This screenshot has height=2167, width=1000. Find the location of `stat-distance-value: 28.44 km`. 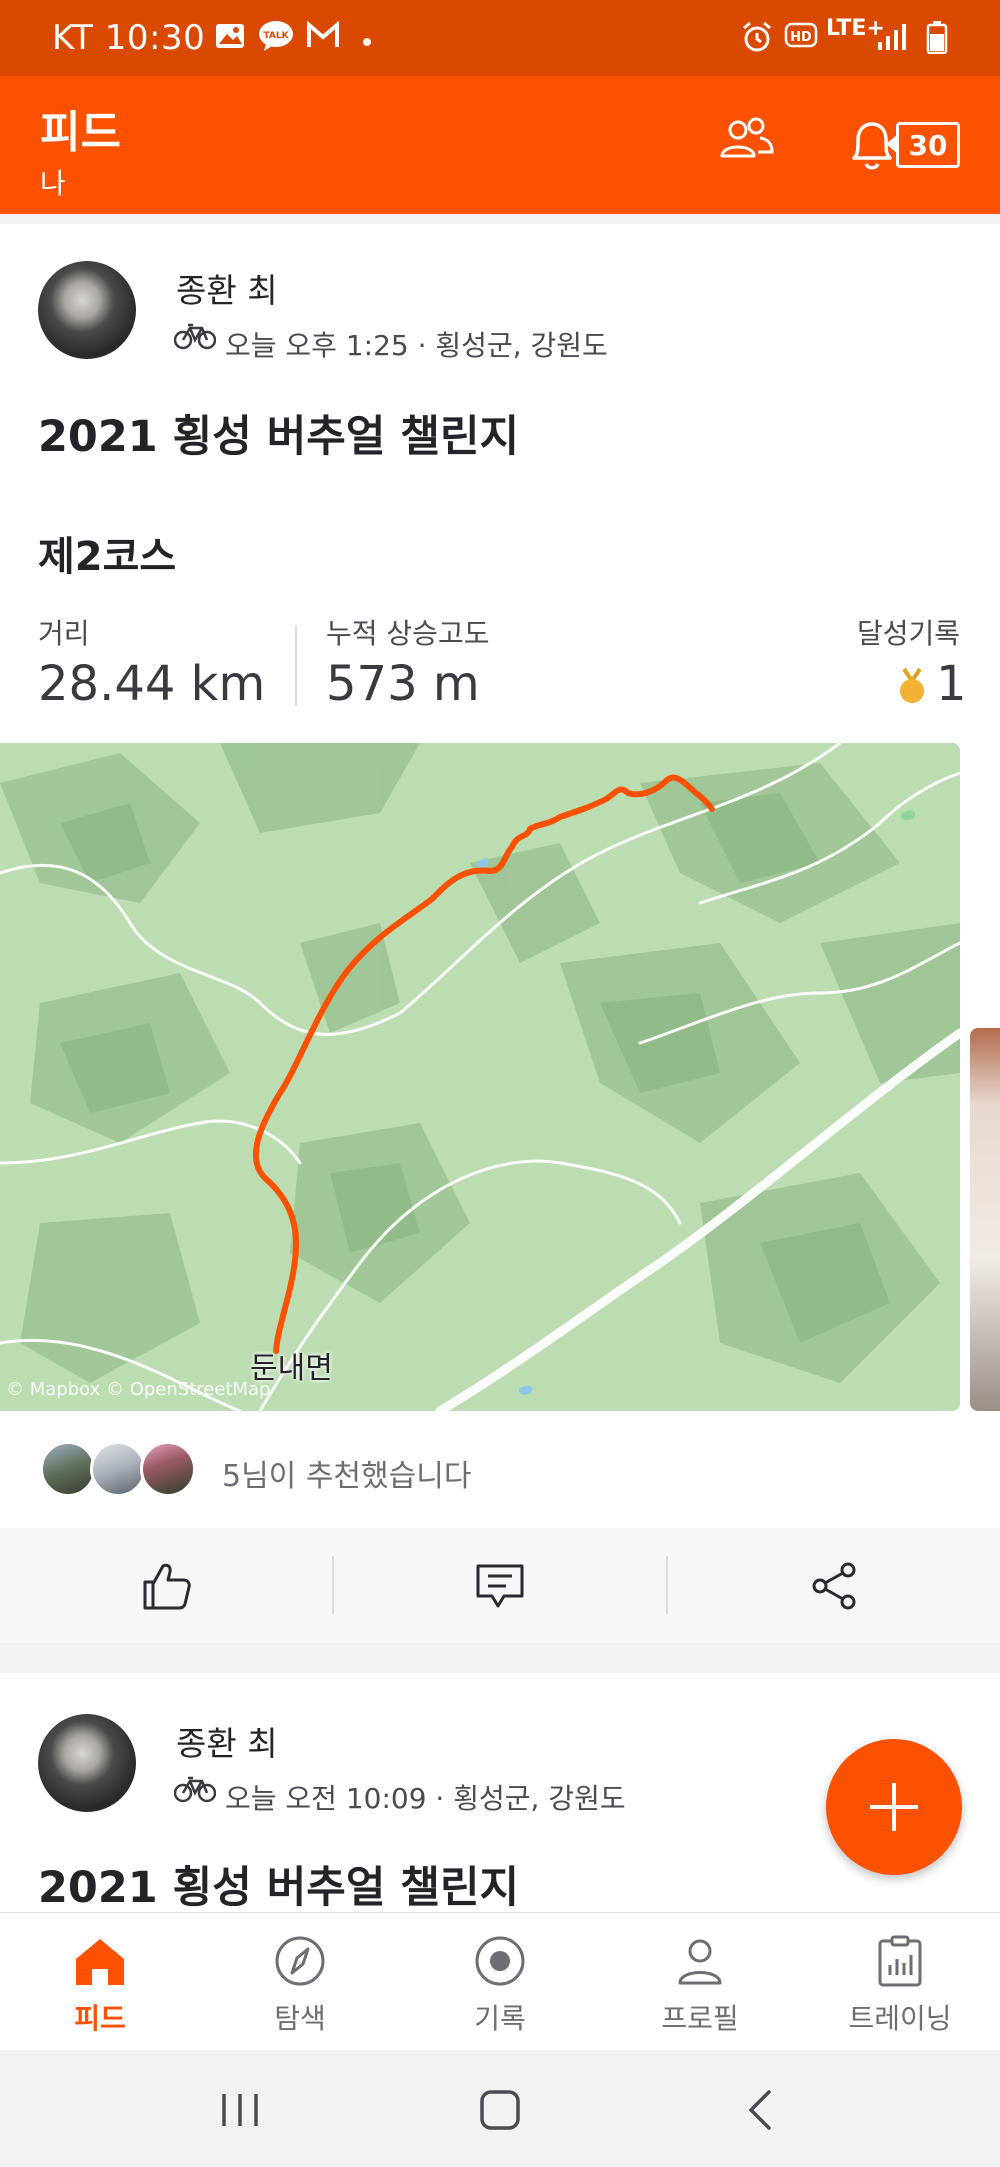

stat-distance-value: 28.44 km is located at coordinates (152, 684).